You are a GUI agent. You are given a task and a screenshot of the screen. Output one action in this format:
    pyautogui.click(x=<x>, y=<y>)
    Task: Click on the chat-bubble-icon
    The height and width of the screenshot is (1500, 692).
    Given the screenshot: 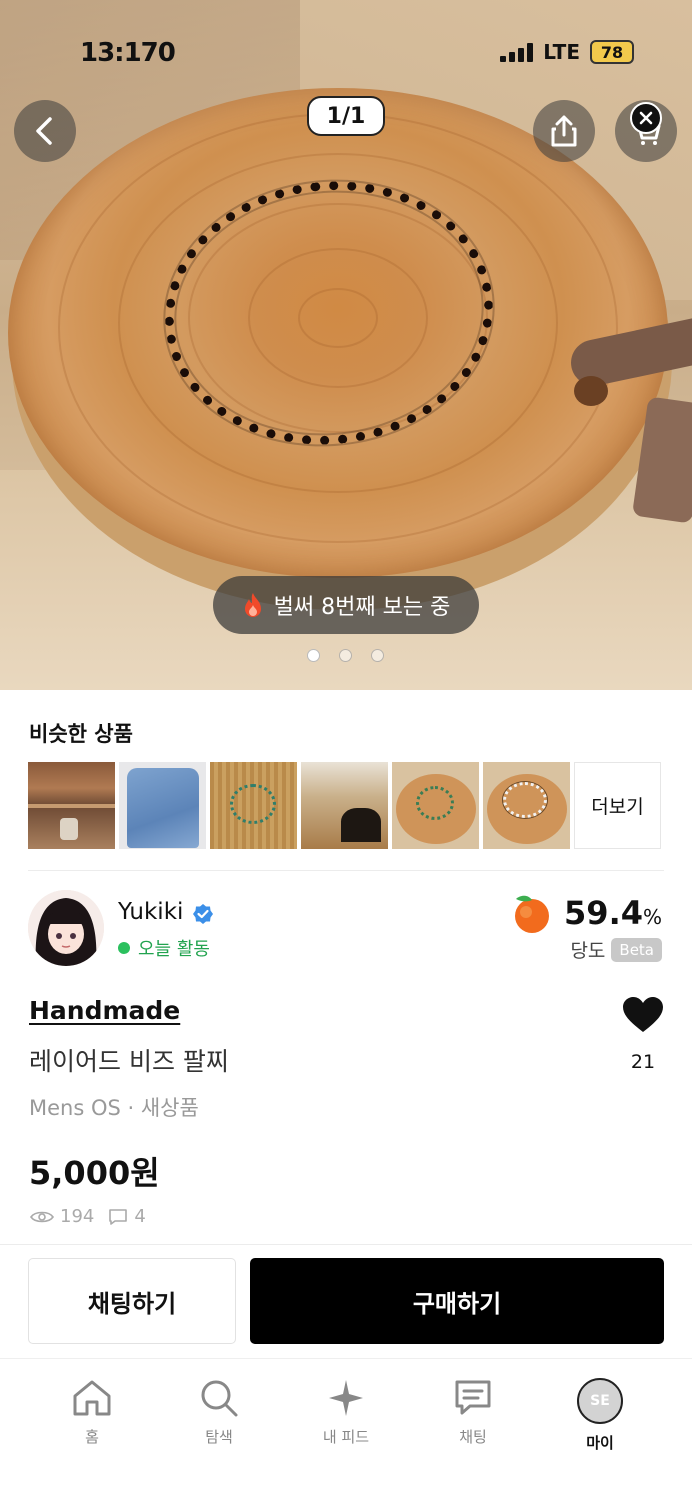 What is the action you would take?
    pyautogui.click(x=473, y=1397)
    